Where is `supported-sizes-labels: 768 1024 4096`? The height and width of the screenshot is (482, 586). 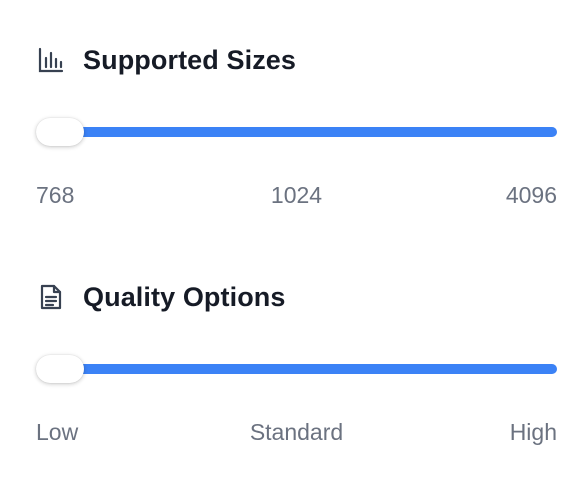
supported-sizes-labels: 768 1024 4096 is located at coordinates (296, 196).